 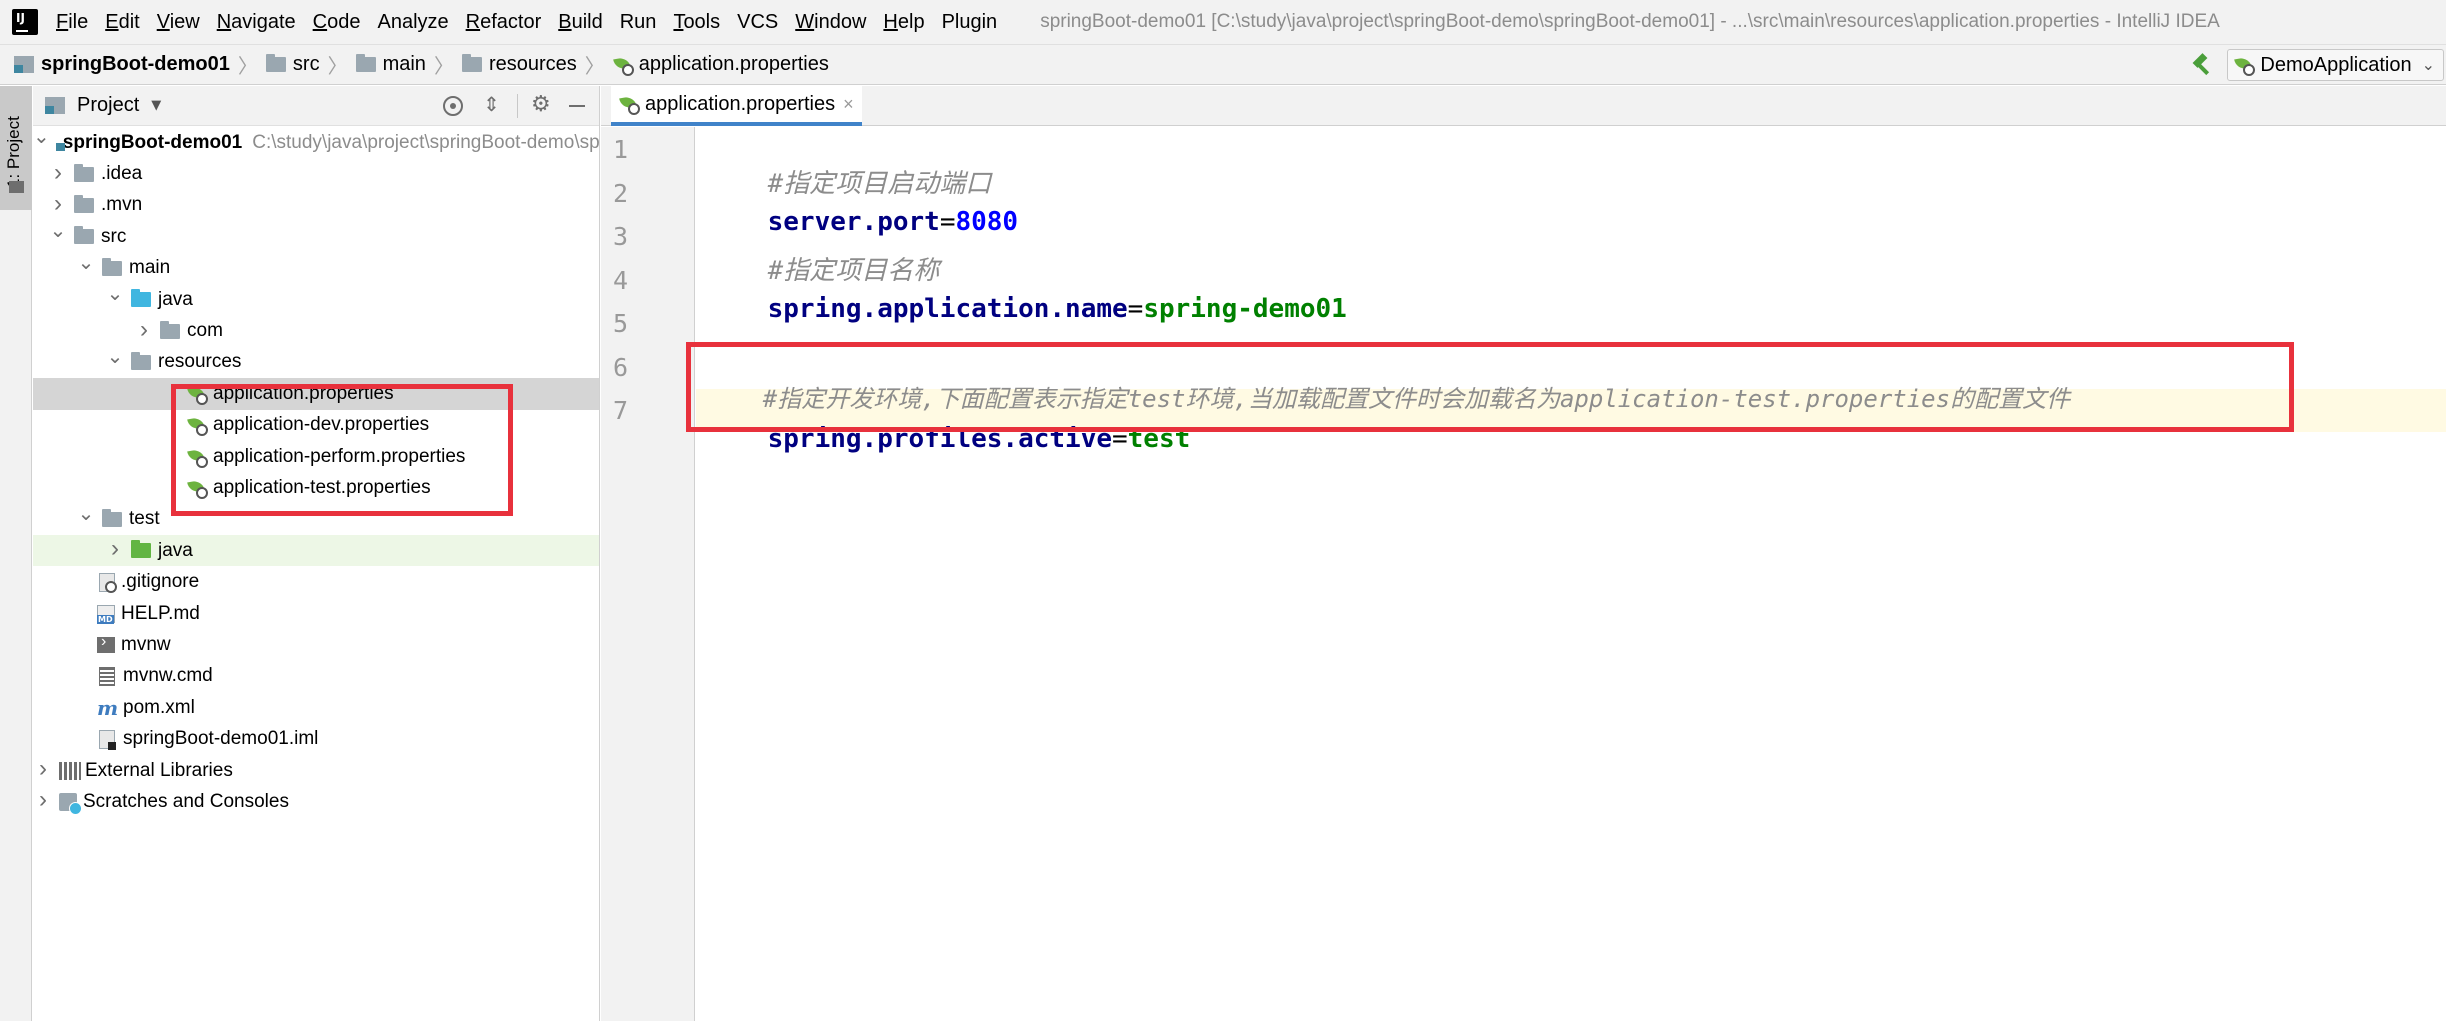 What do you see at coordinates (316, 551) in the screenshot?
I see `tree-item-test-java: java` at bounding box center [316, 551].